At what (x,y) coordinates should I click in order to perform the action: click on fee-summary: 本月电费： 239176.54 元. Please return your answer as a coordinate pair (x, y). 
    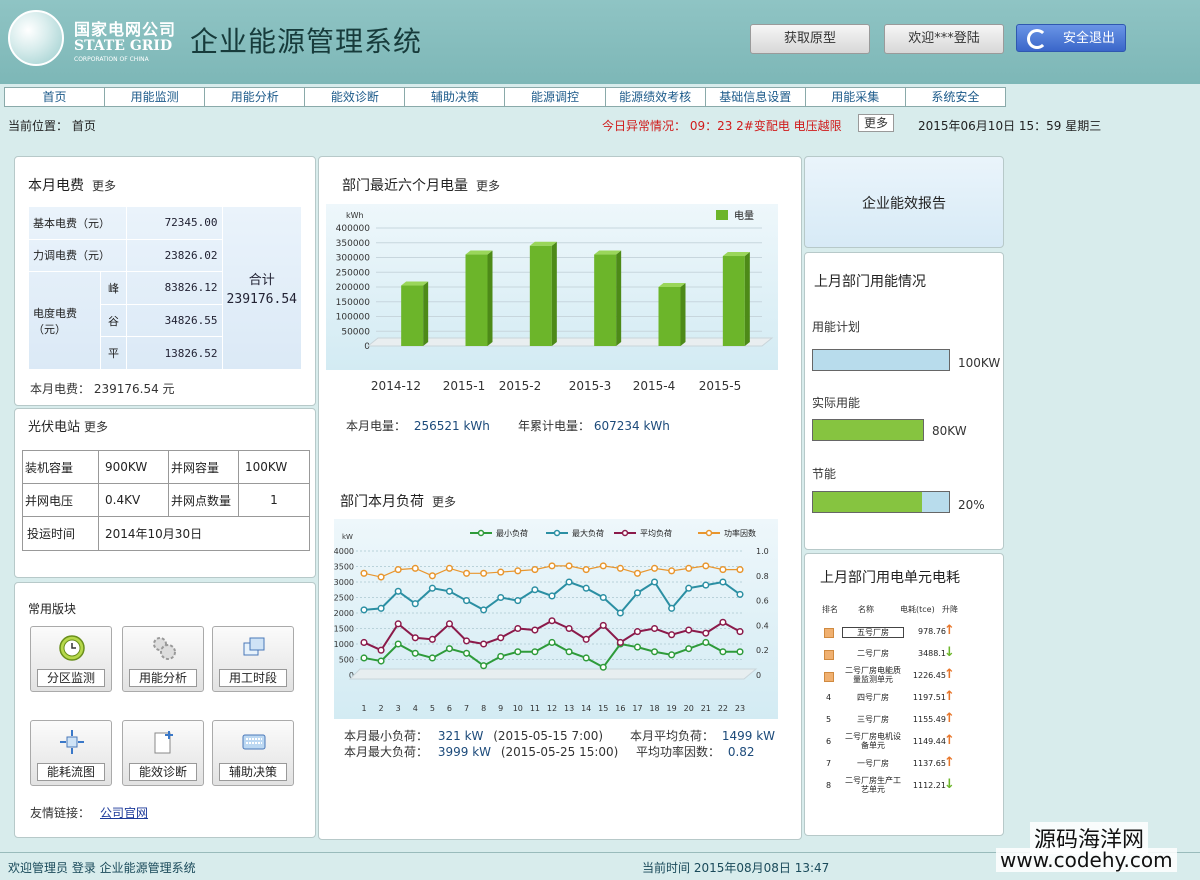
    Looking at the image, I should click on (102, 389).